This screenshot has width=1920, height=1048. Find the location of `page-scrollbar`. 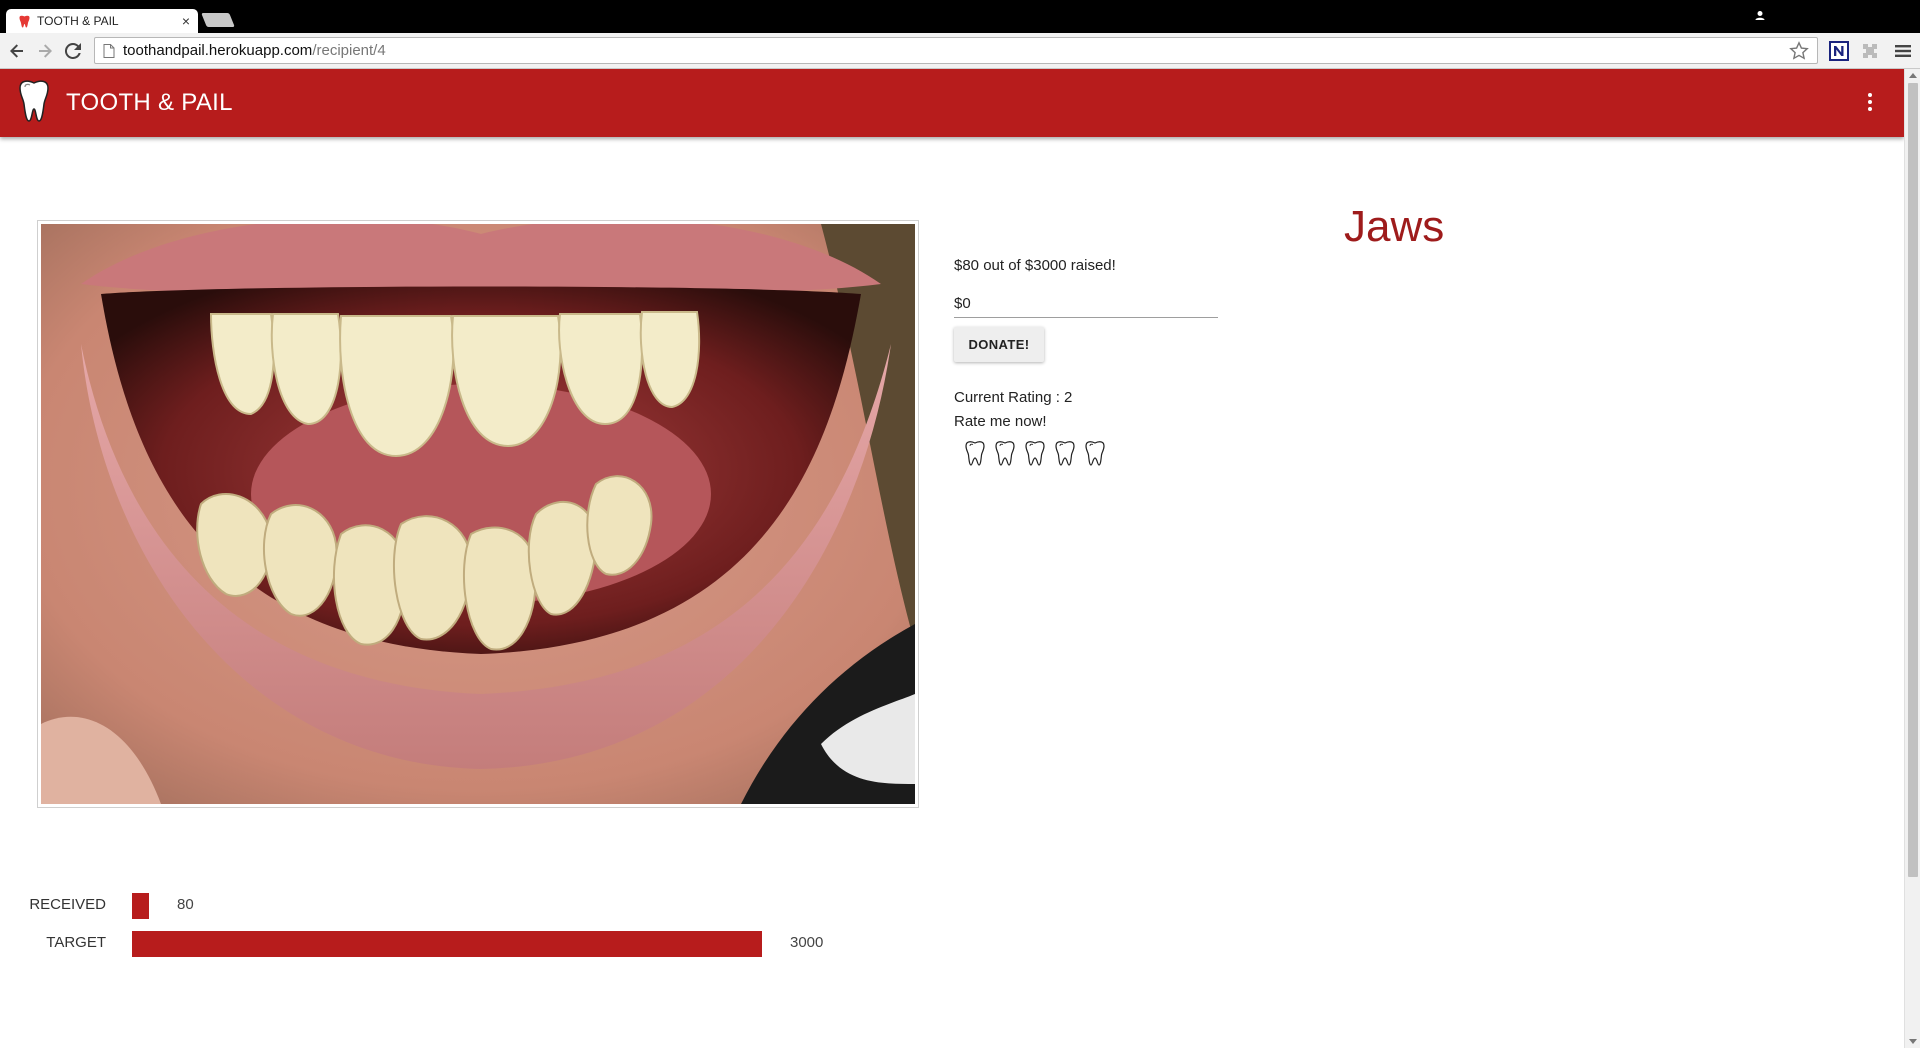

page-scrollbar is located at coordinates (1912, 558).